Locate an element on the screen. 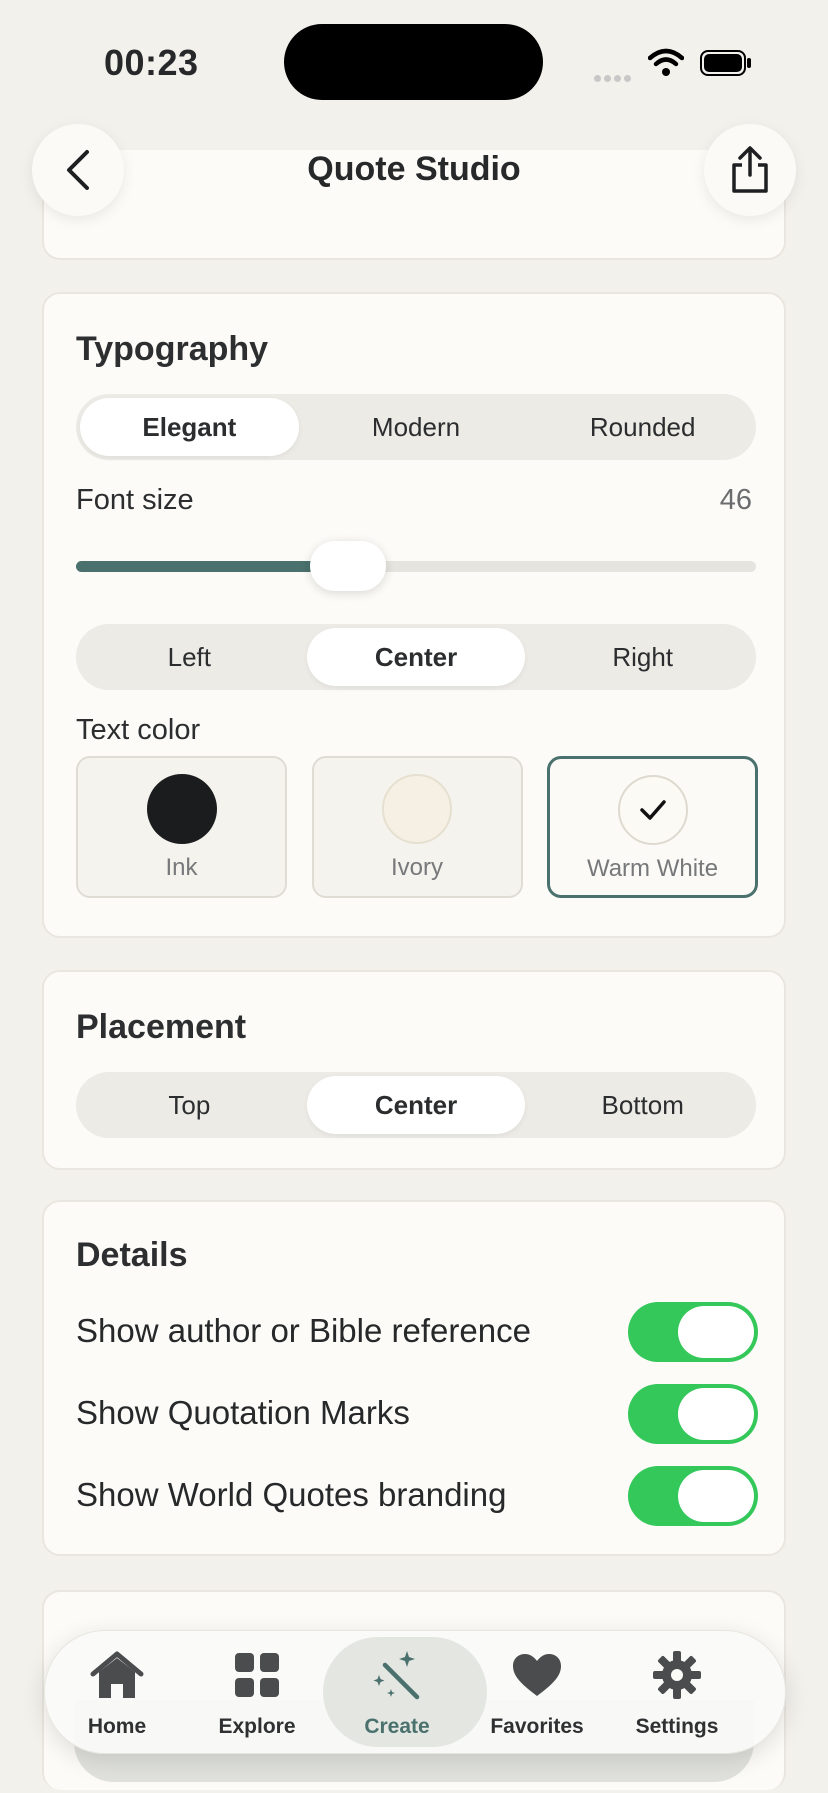  tab-label: Favorites is located at coordinates (537, 1726).